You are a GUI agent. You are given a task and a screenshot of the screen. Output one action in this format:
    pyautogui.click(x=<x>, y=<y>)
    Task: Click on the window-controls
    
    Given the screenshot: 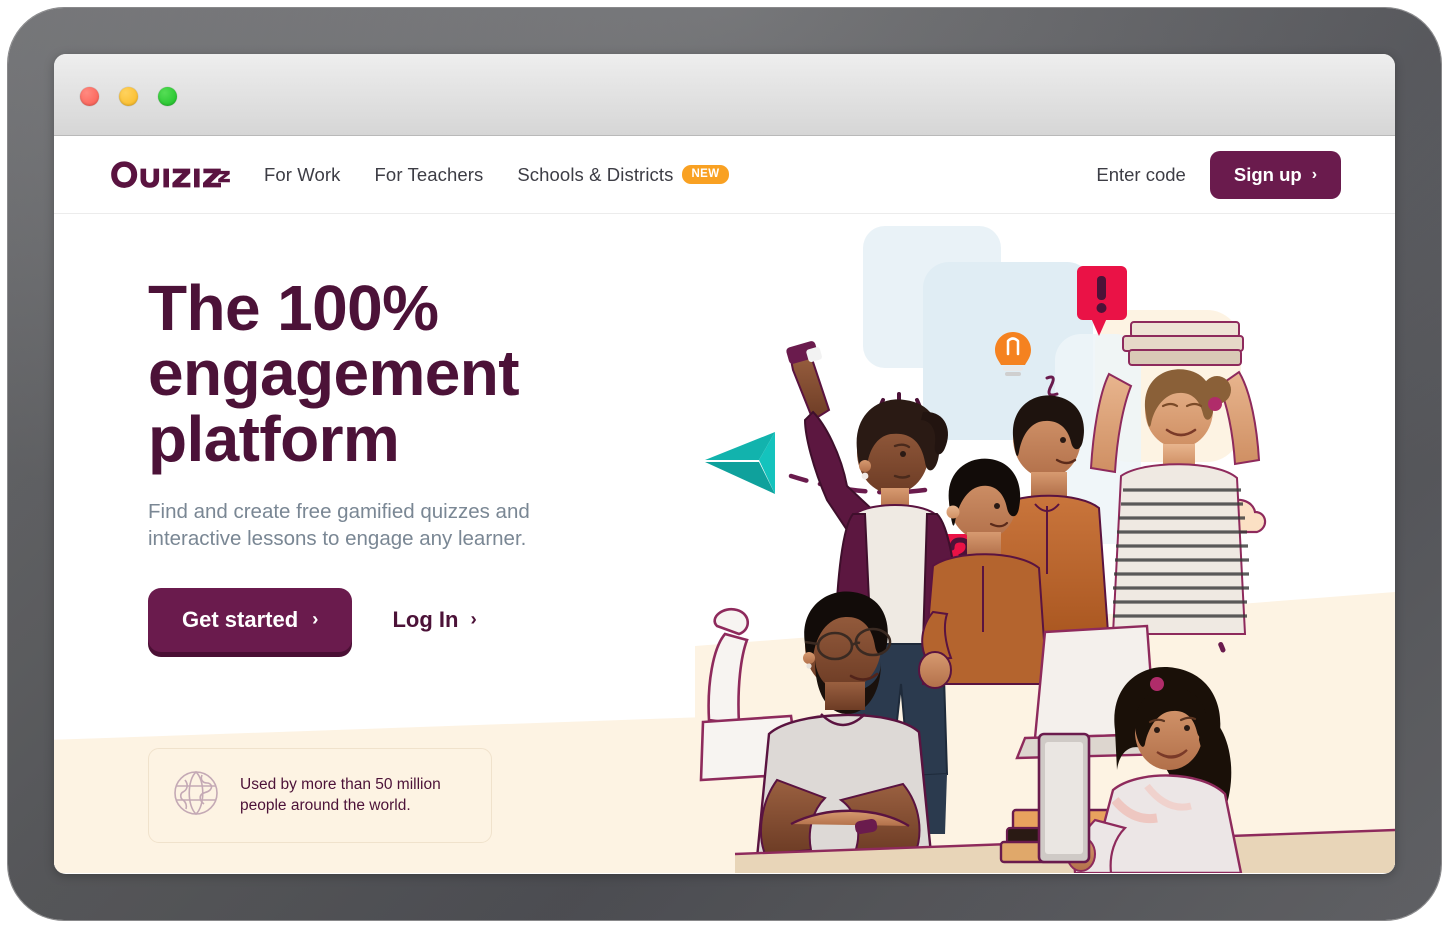 What is the action you would take?
    pyautogui.click(x=128, y=96)
    